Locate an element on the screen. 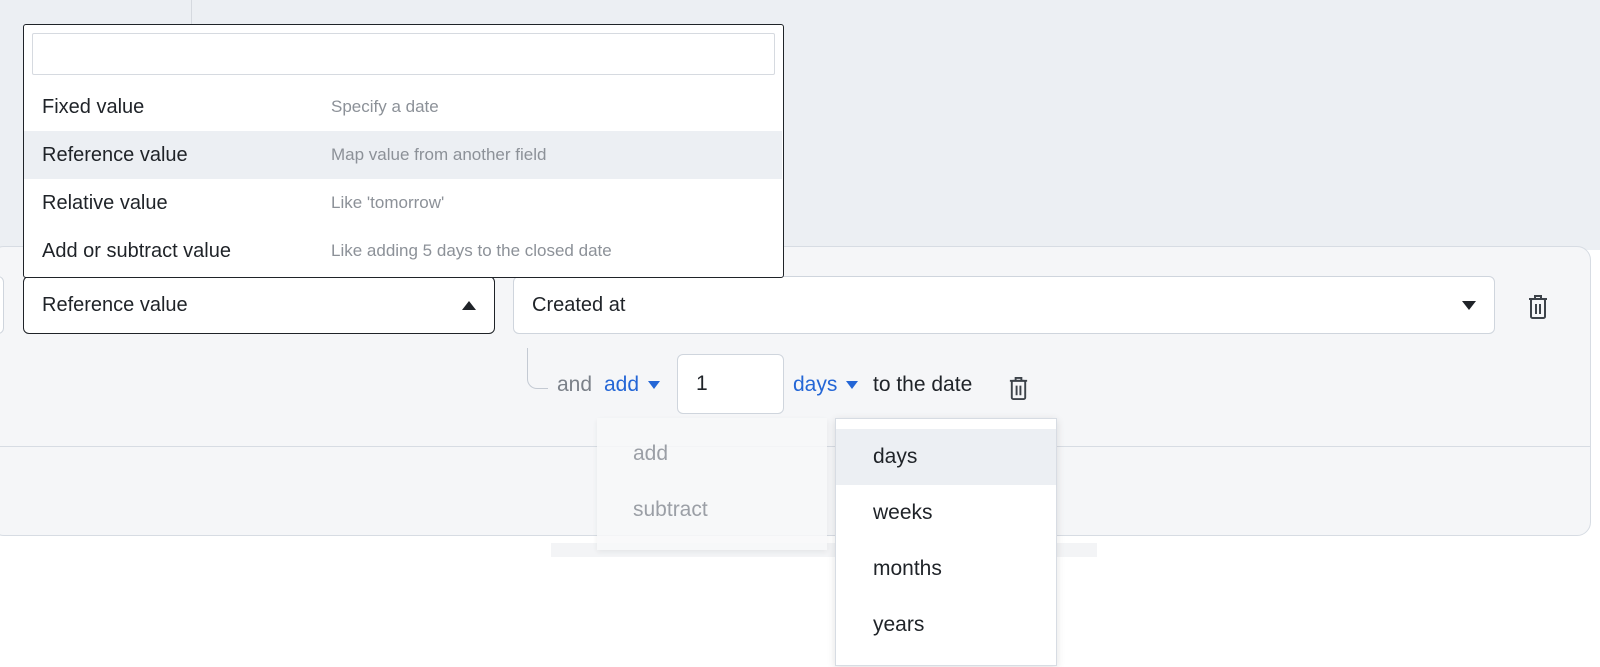 The height and width of the screenshot is (667, 1600). left-field-stub is located at coordinates (2, 305).